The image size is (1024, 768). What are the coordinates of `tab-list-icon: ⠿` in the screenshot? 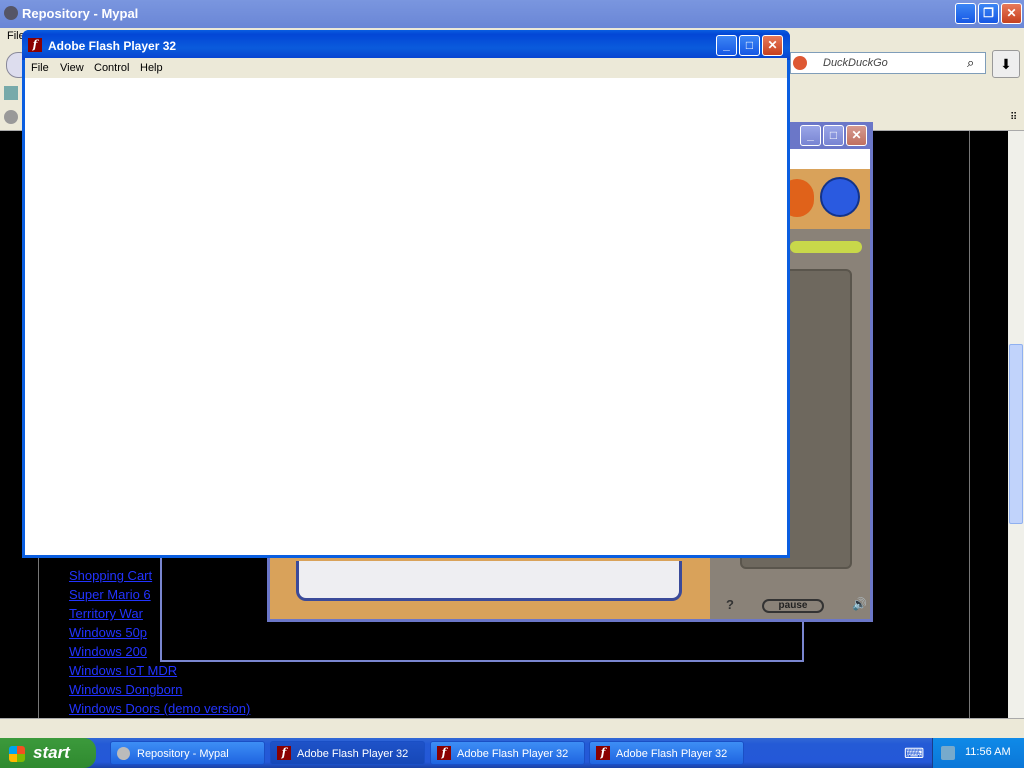 It's located at (1013, 117).